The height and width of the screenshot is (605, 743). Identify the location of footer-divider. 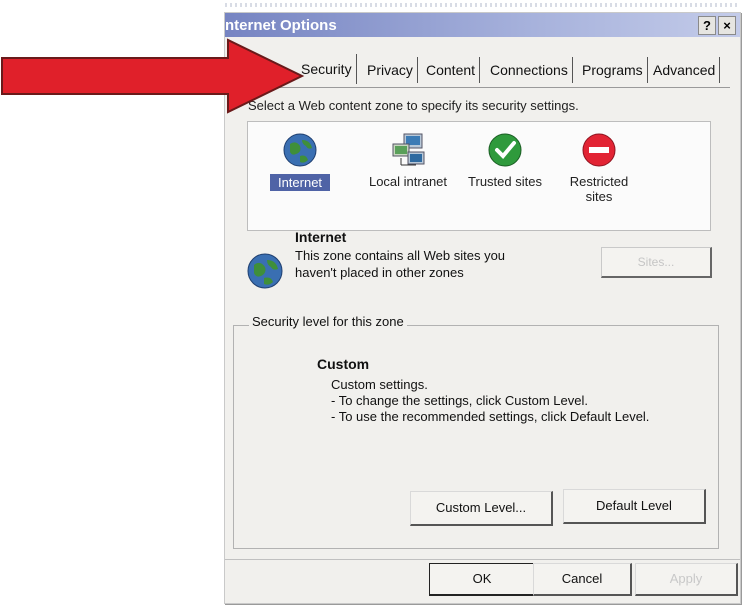
(482, 559).